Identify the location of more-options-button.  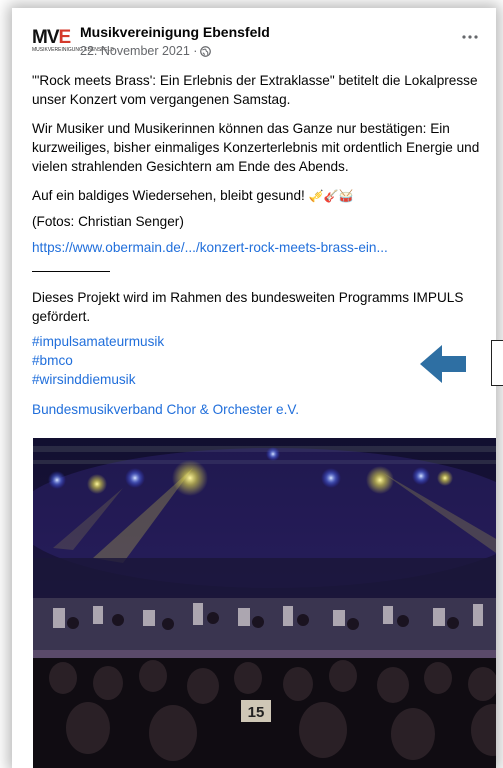
(470, 35).